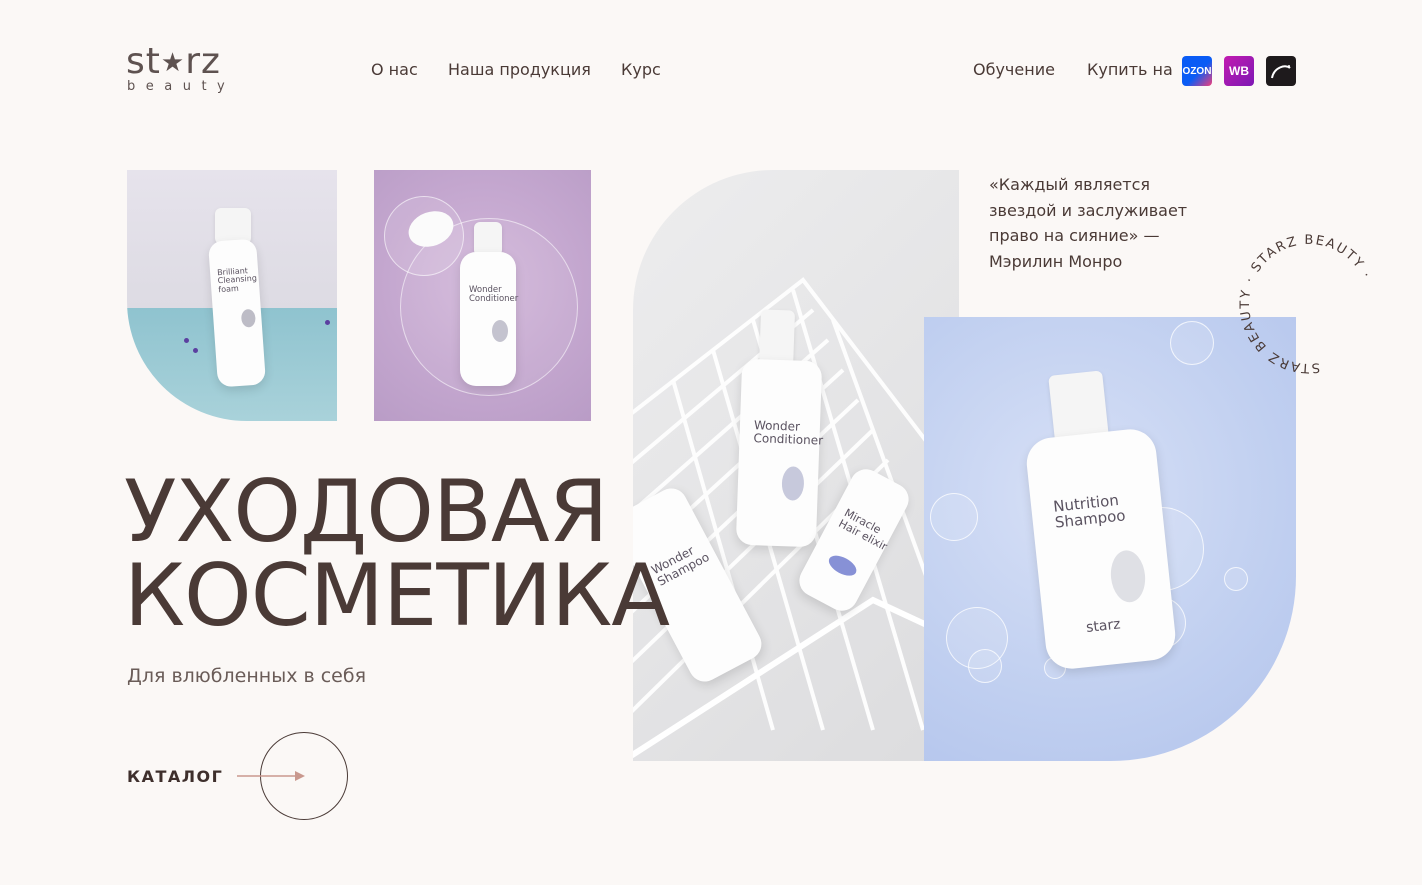 The height and width of the screenshot is (885, 1422). I want to click on hero-title: УХОДОВАЯ КОСМЕТИКА, so click(397, 554).